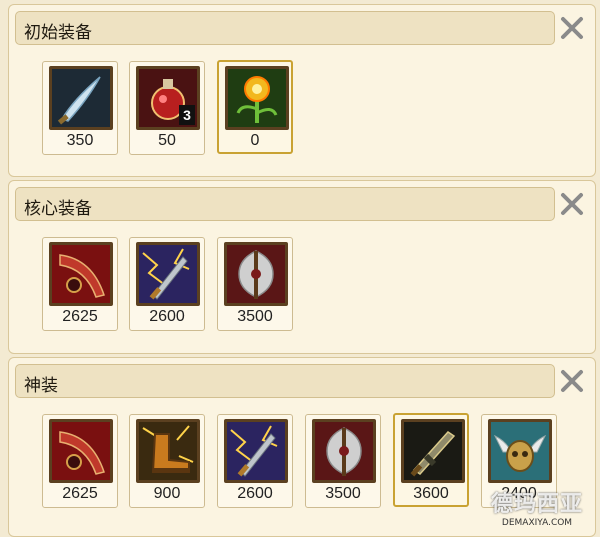 This screenshot has width=600, height=537. I want to click on watermark-logo: 德玛西亚 DEMAXIYA.COM, so click(537, 507).